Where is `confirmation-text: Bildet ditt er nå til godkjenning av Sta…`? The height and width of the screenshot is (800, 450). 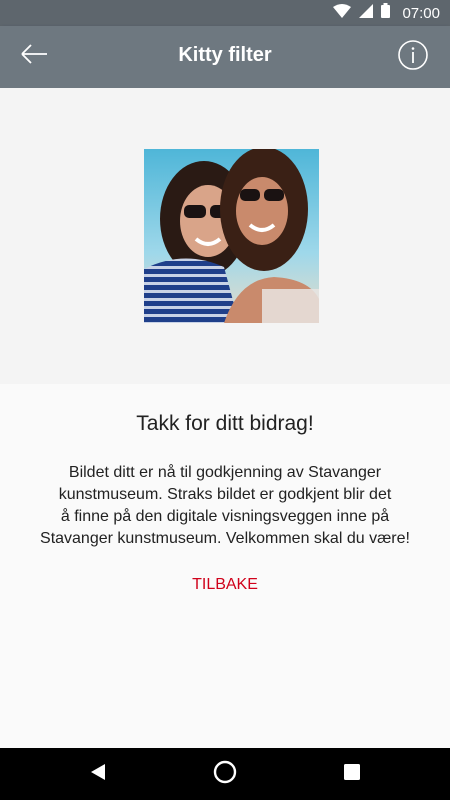
confirmation-text: Bildet ditt er nå til godkjenning av Sta… is located at coordinates (225, 505).